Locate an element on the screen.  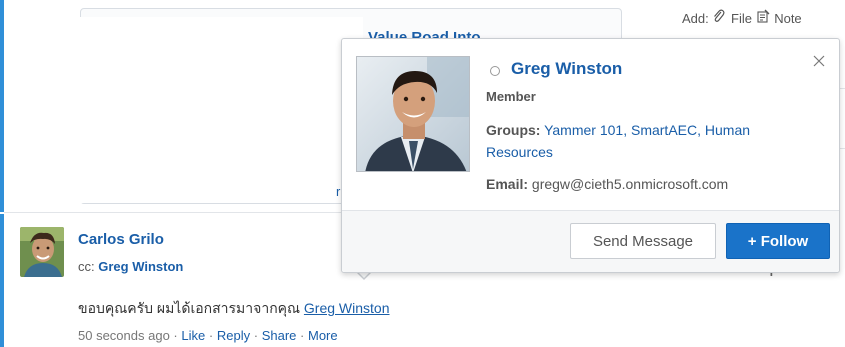
email-label: Email: is located at coordinates (507, 184).